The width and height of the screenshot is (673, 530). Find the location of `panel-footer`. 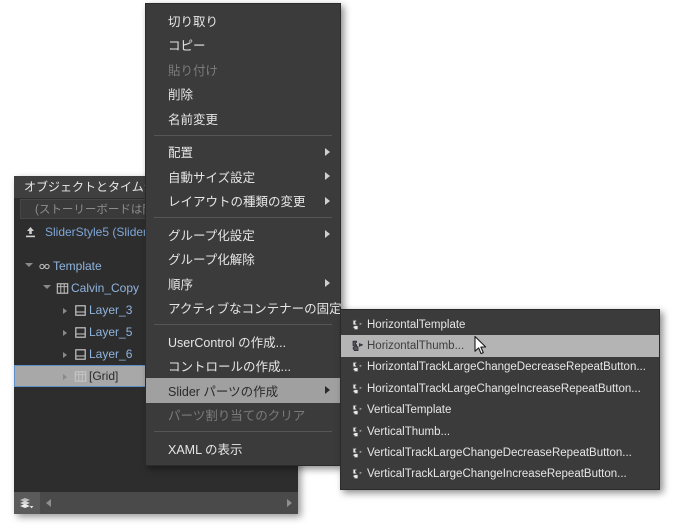

panel-footer is located at coordinates (156, 503).